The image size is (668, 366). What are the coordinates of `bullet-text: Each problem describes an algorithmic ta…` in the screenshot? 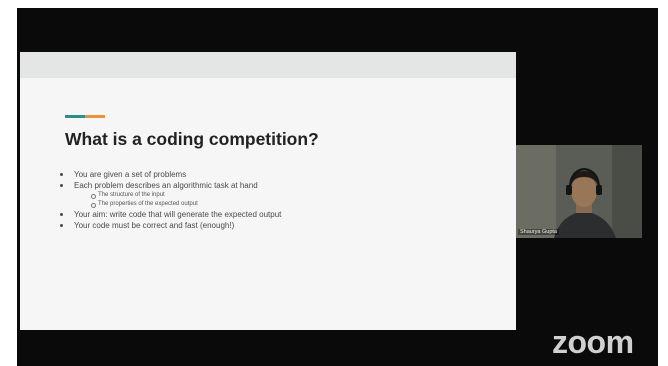 It's located at (166, 185).